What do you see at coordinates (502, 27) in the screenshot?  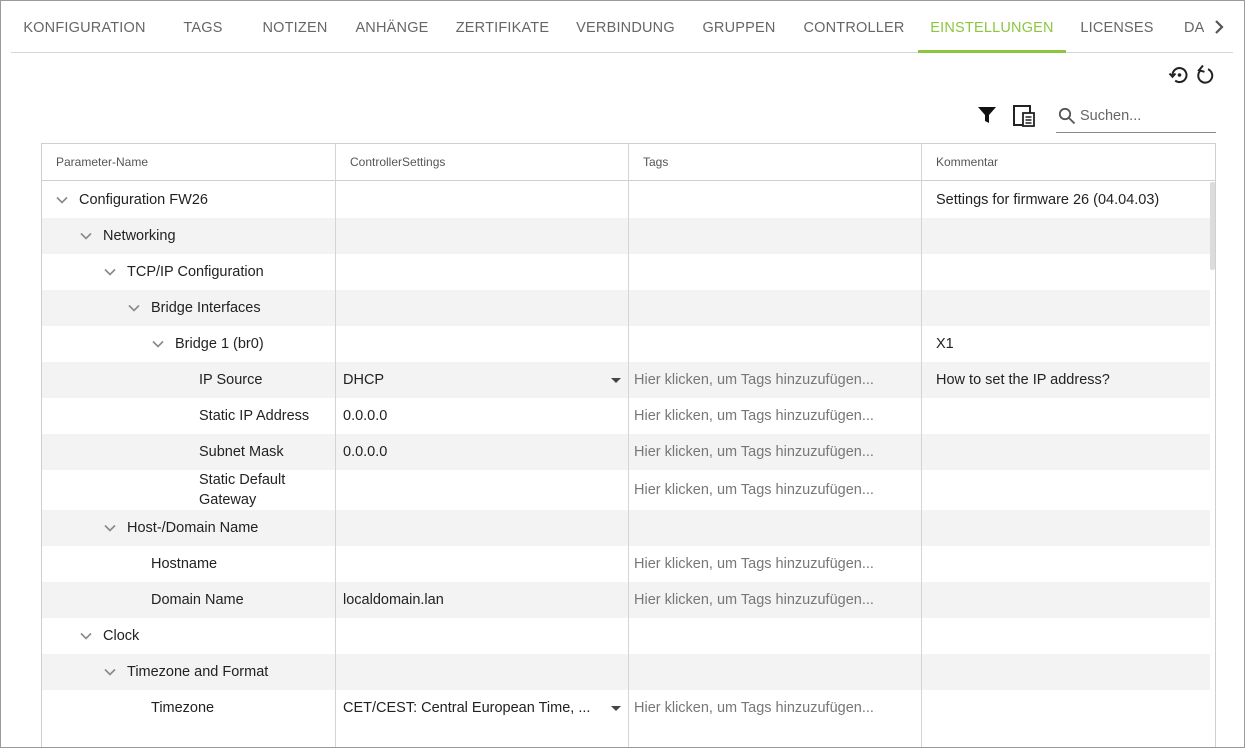 I see `tab-zertifikate: ZERTIFIKATE` at bounding box center [502, 27].